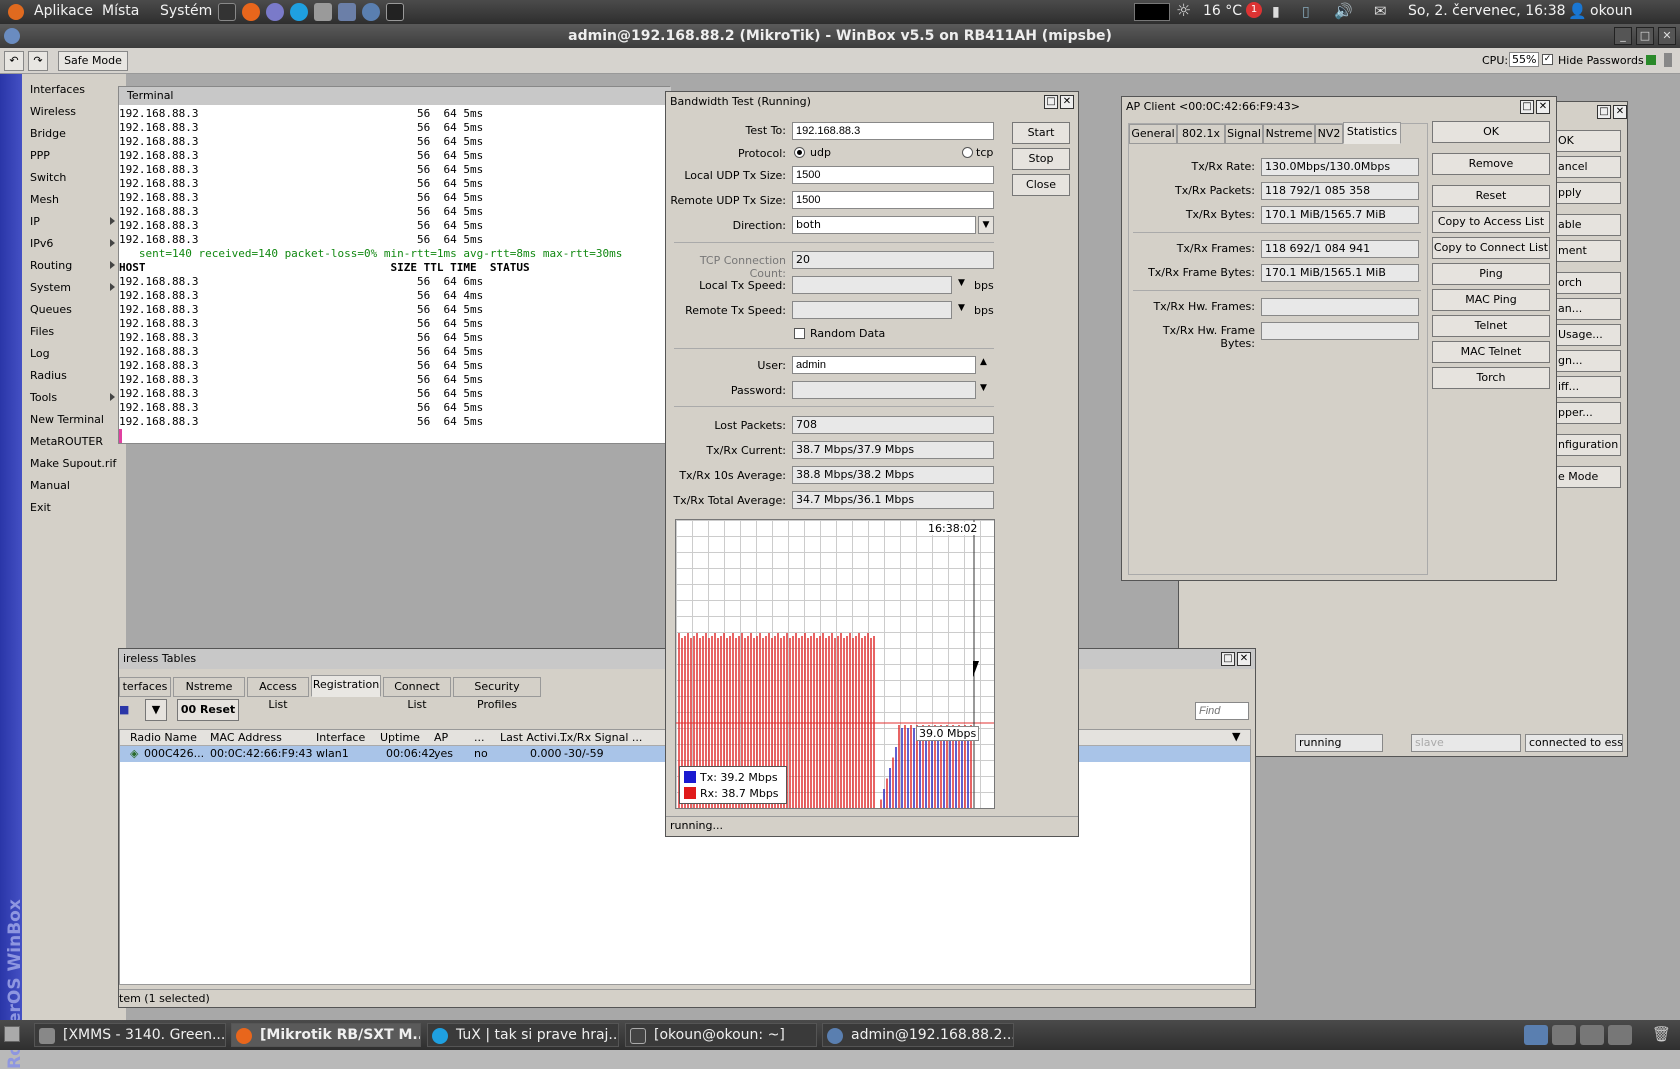 This screenshot has width=1680, height=1069. I want to click on back-ok-button: OK, so click(1587, 141).